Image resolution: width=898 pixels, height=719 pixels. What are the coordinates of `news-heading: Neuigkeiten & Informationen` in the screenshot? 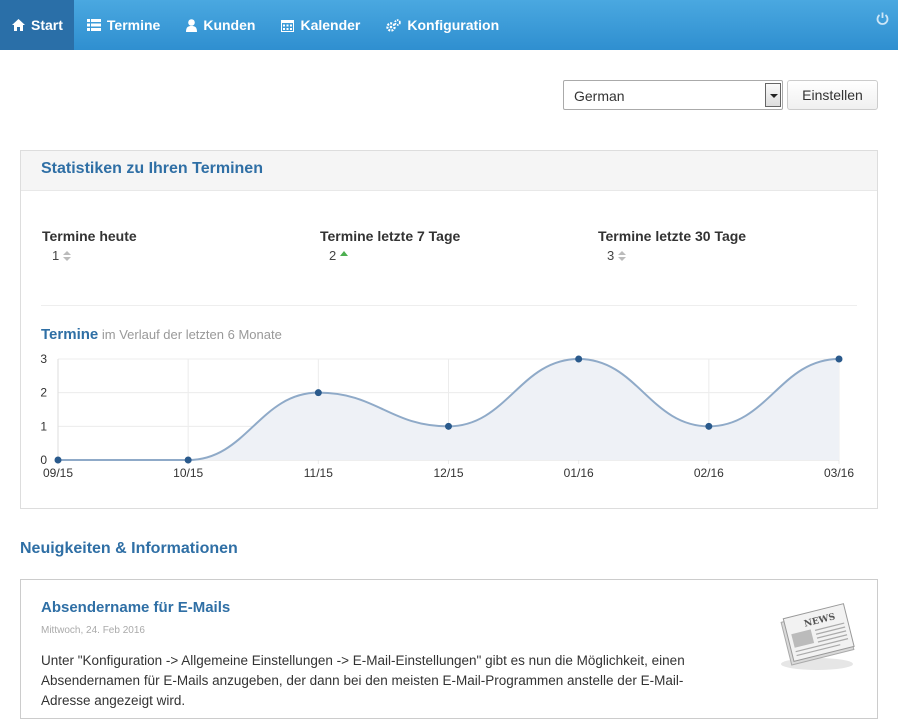 It's located at (129, 548).